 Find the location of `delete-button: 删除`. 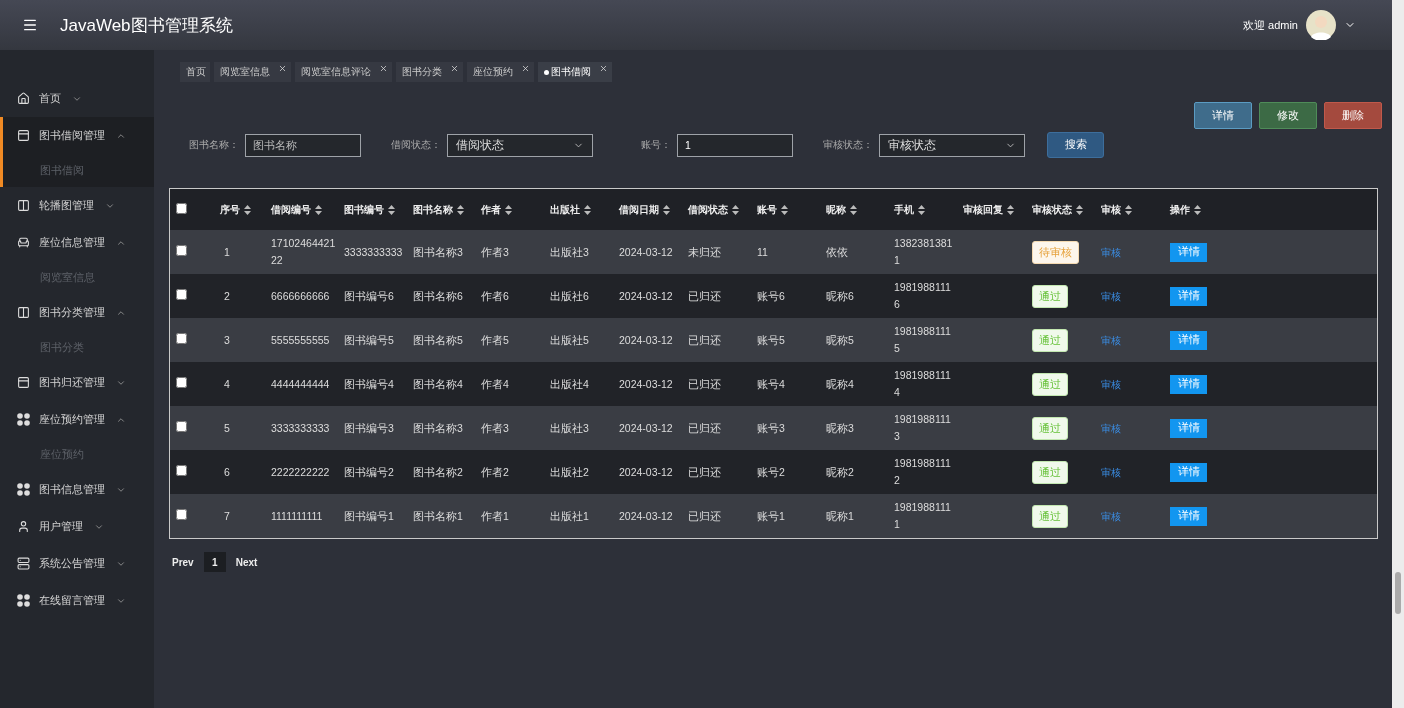

delete-button: 删除 is located at coordinates (1353, 115).